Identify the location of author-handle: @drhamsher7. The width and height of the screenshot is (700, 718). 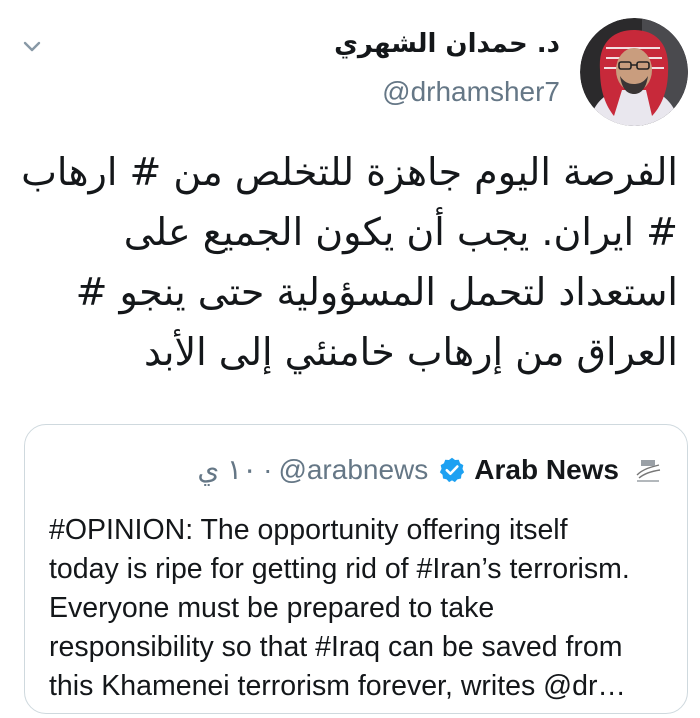
(447, 92).